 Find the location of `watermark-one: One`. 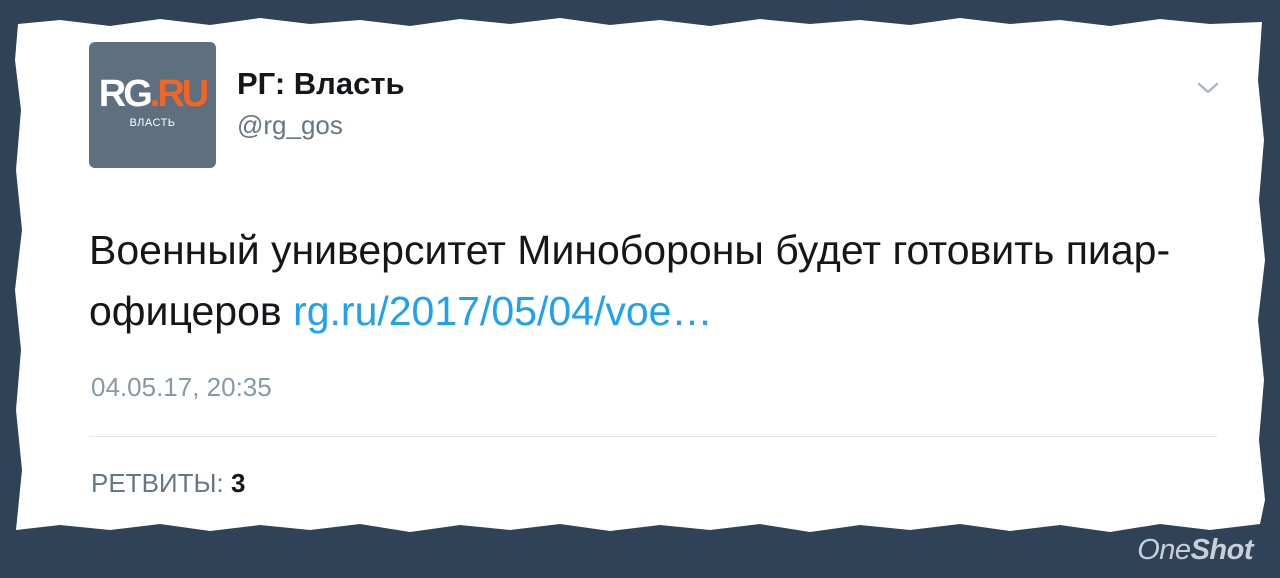

watermark-one: One is located at coordinates (1164, 550).